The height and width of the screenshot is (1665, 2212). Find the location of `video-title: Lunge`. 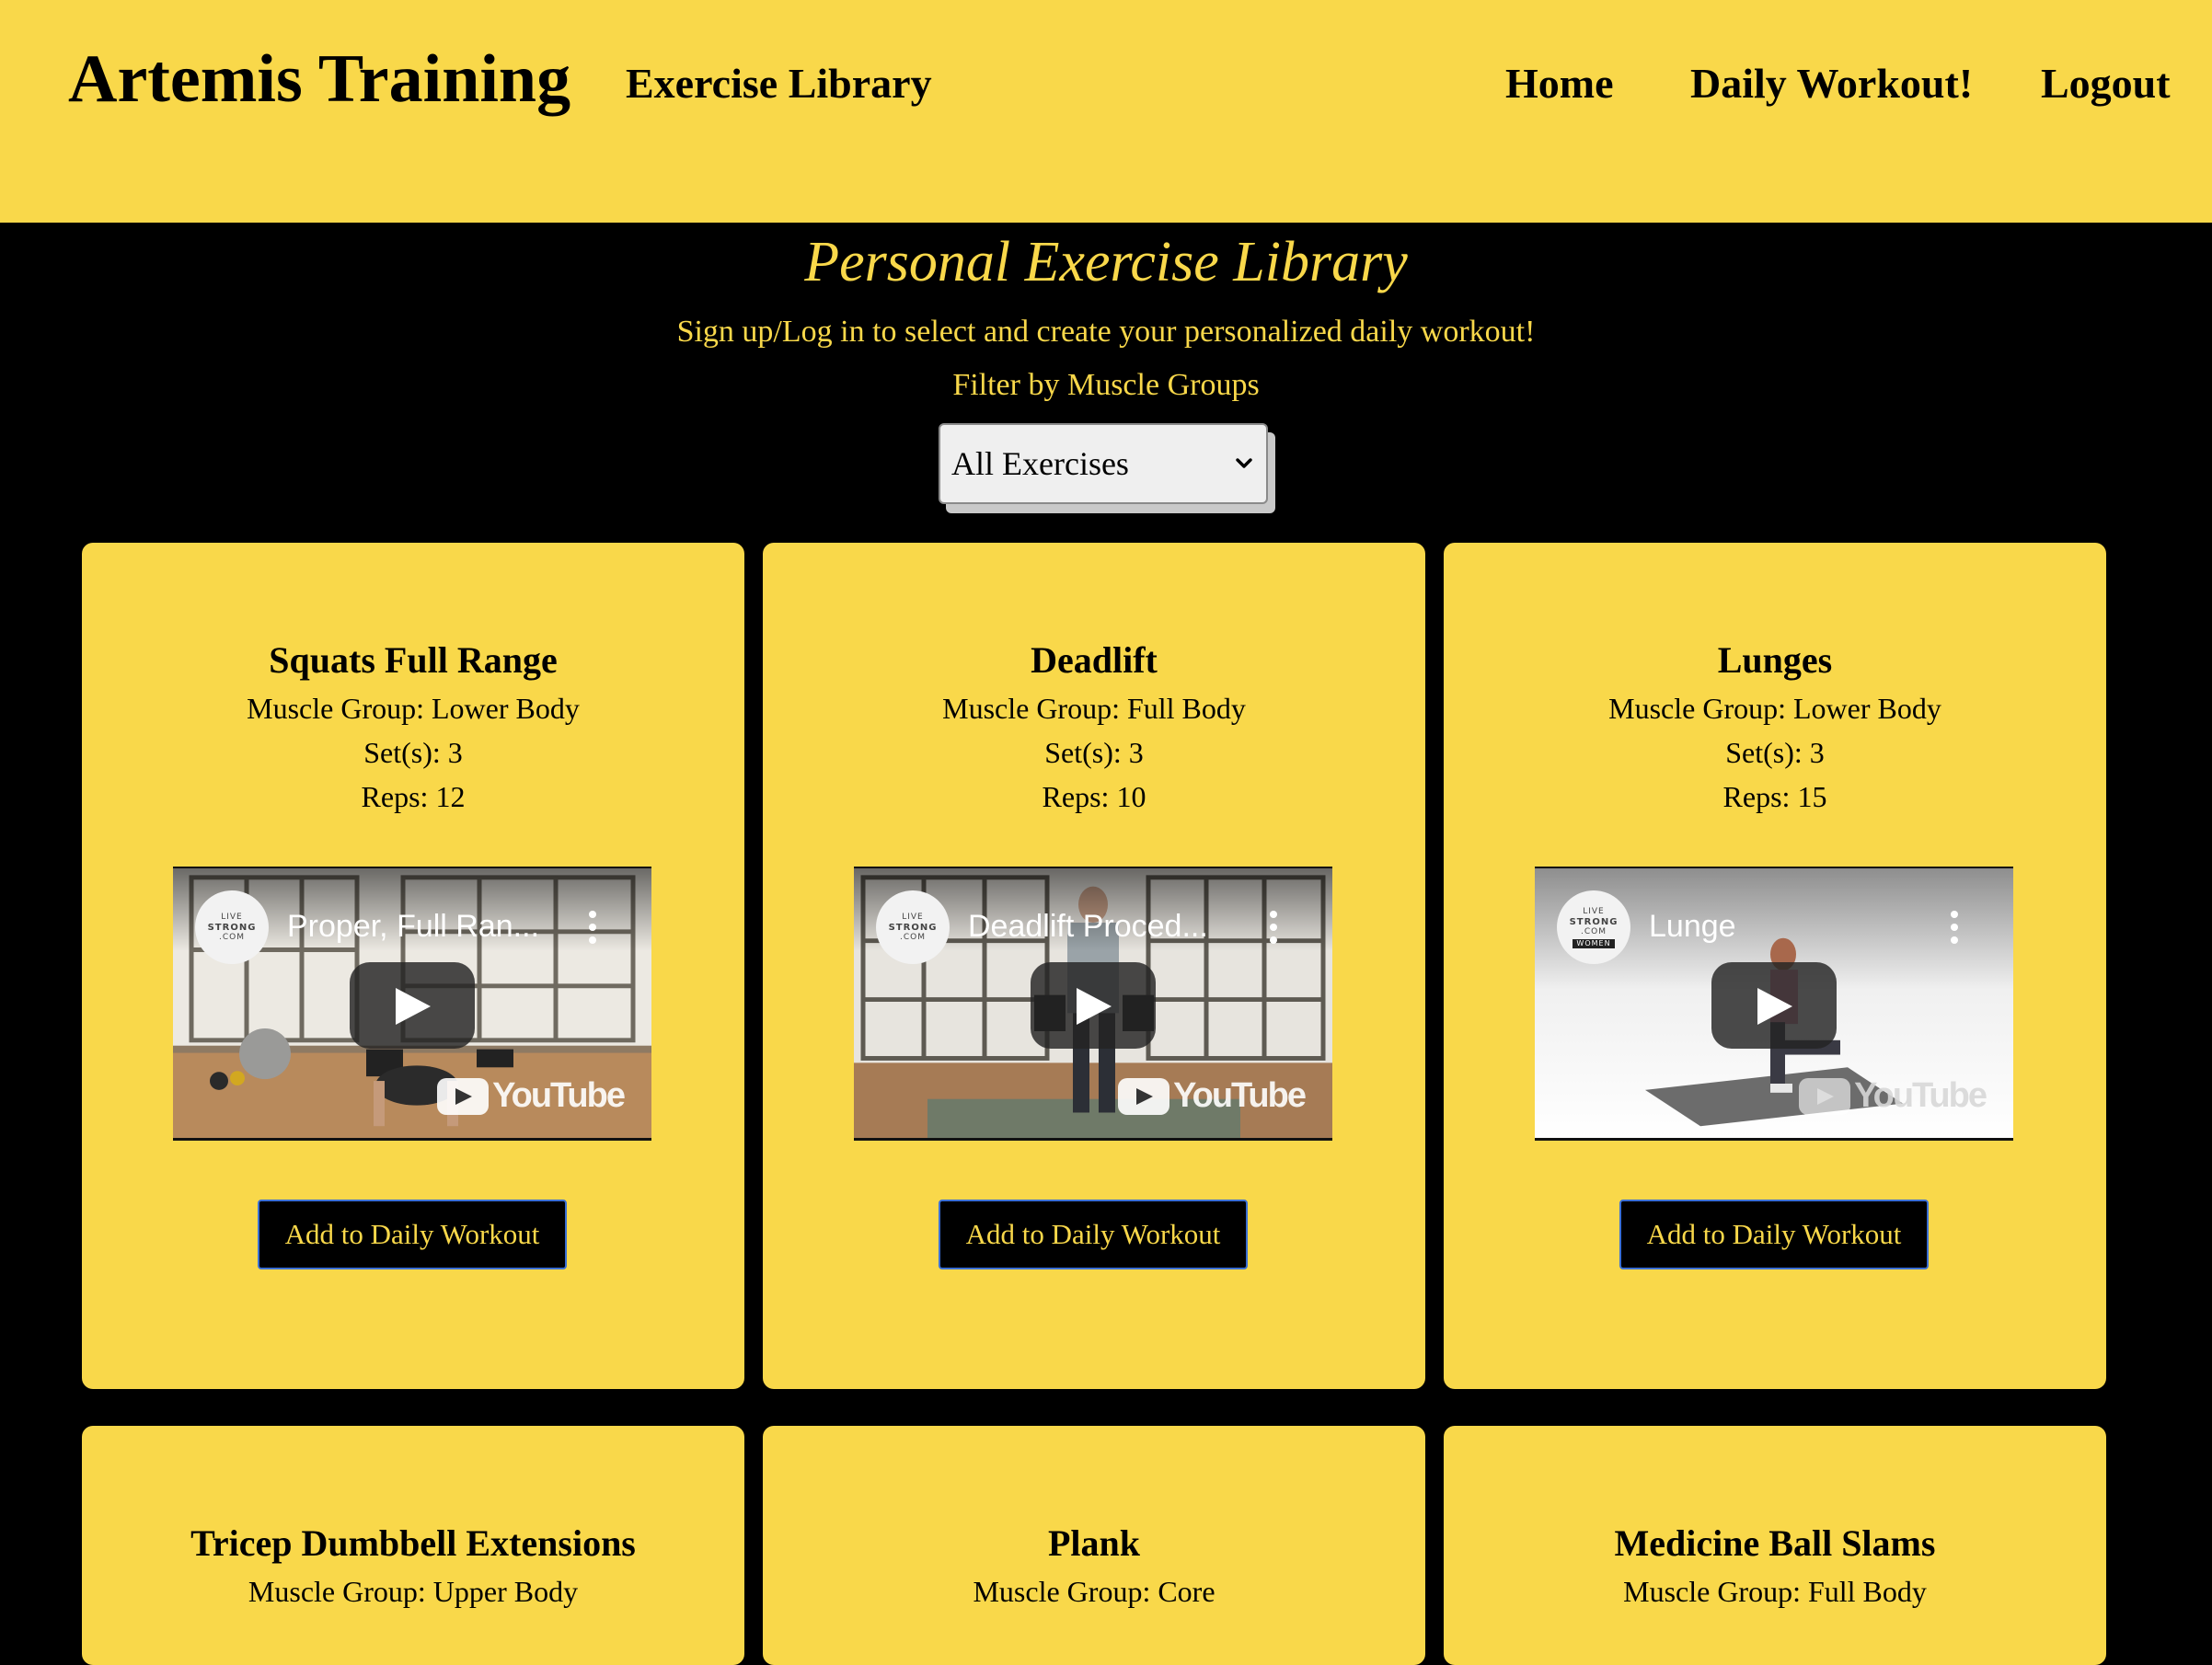

video-title: Lunge is located at coordinates (1692, 926).